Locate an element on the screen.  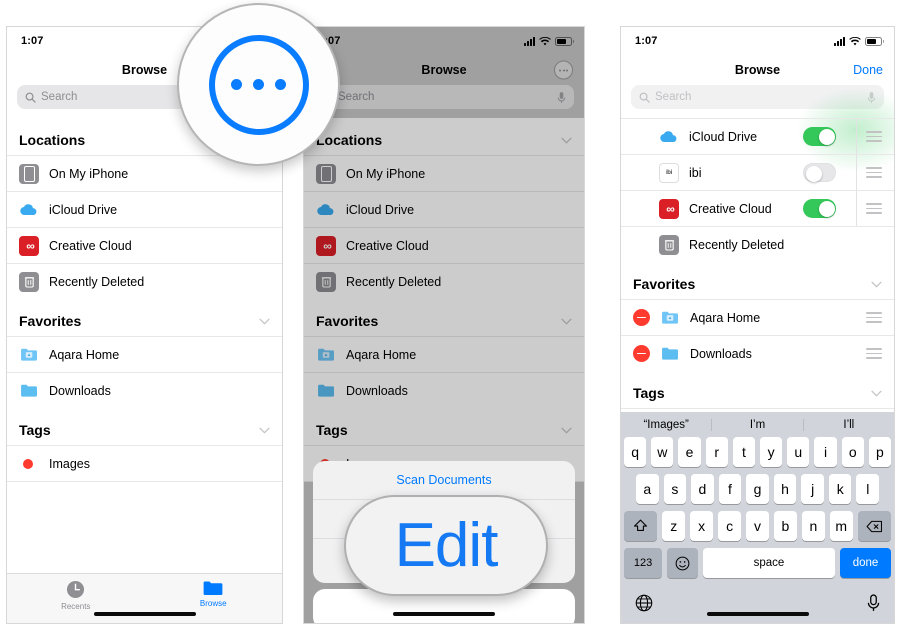
prediction-3: I’ll is located at coordinates (848, 424).